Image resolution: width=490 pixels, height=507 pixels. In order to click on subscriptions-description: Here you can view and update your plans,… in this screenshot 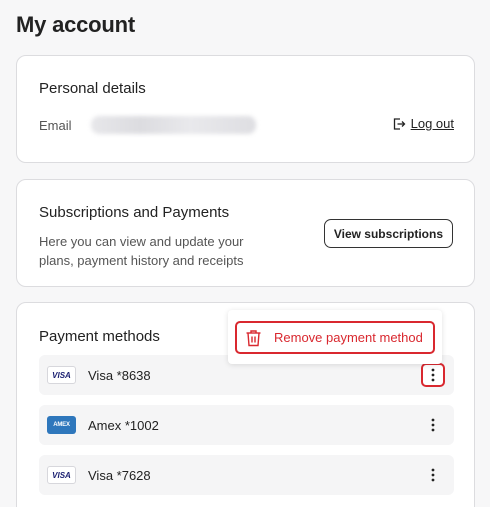, I will do `click(141, 251)`.